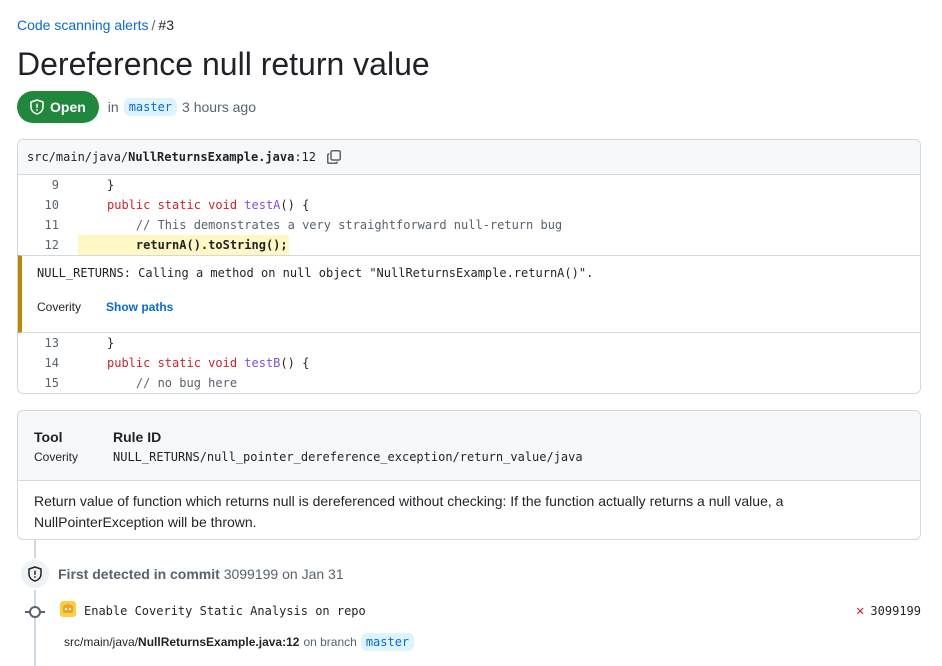  I want to click on line-number: 12, so click(51, 245).